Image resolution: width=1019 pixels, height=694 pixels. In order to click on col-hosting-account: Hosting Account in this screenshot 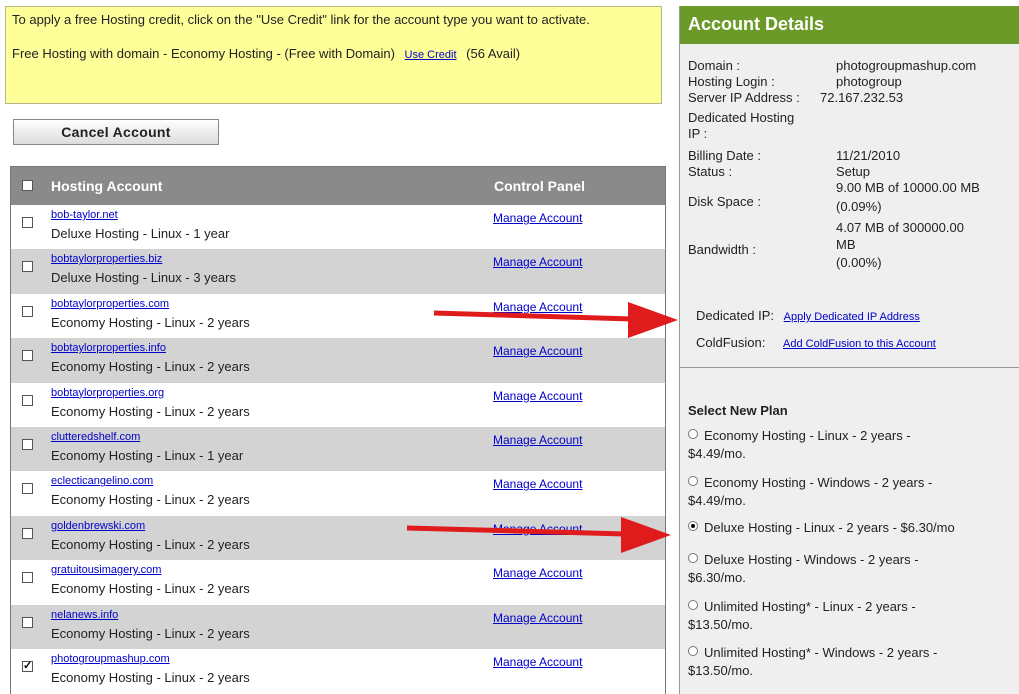, I will do `click(107, 186)`.